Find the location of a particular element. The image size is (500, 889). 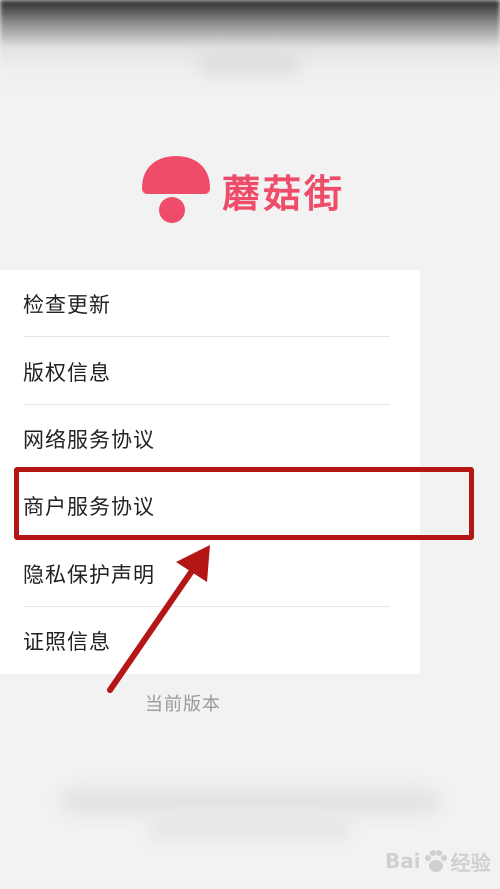

watermark-text: Bai is located at coordinates (403, 861).